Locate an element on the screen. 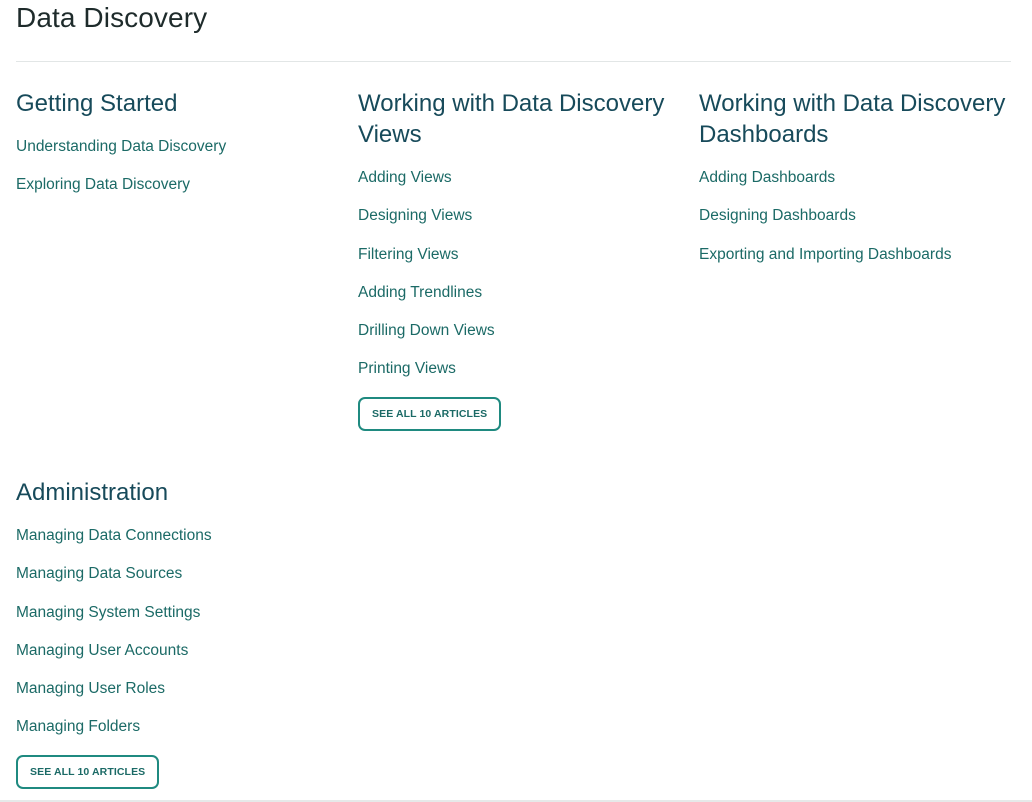 This screenshot has height=802, width=1032. article-link-designing-views: Designing Views is located at coordinates (415, 215).